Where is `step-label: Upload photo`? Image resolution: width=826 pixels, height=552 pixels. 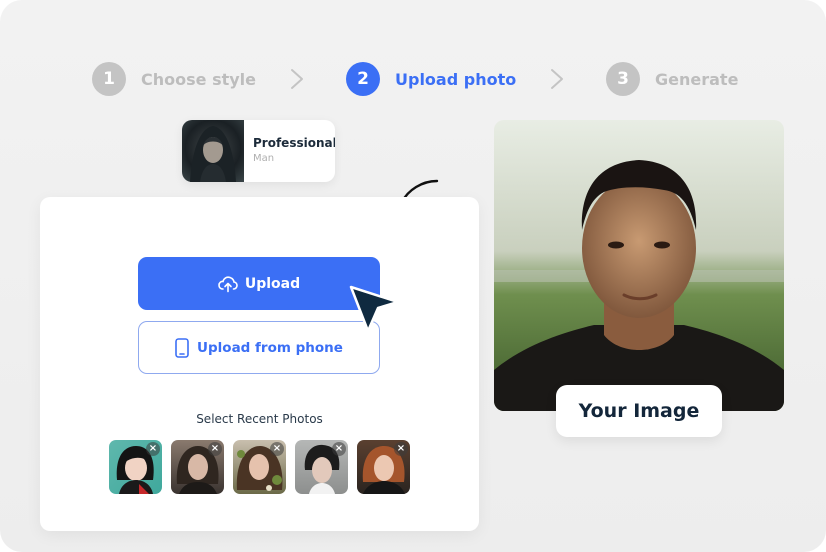
step-label: Upload photo is located at coordinates (456, 79).